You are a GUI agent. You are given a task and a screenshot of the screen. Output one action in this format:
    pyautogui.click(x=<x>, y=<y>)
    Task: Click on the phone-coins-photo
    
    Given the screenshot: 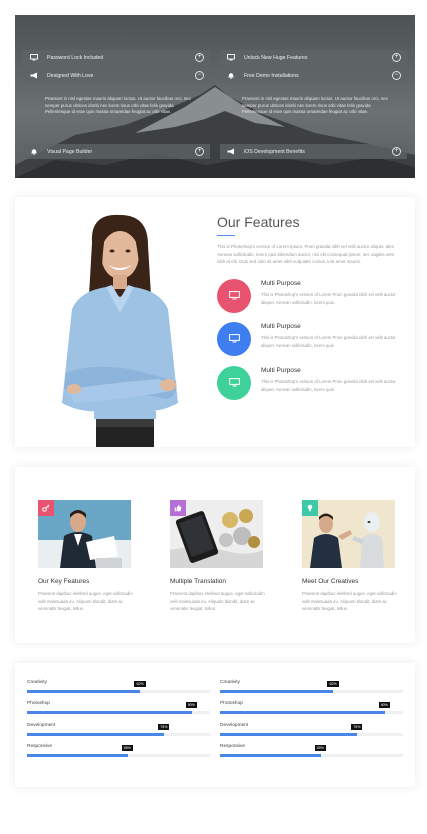 What is the action you would take?
    pyautogui.click(x=216, y=534)
    